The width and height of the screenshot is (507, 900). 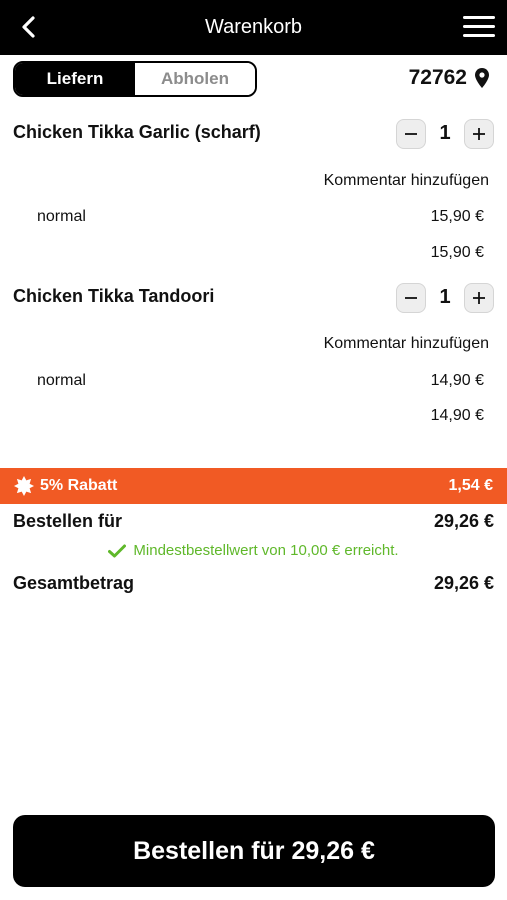 What do you see at coordinates (470, 485) in the screenshot?
I see `discount-amount: 1,54 €` at bounding box center [470, 485].